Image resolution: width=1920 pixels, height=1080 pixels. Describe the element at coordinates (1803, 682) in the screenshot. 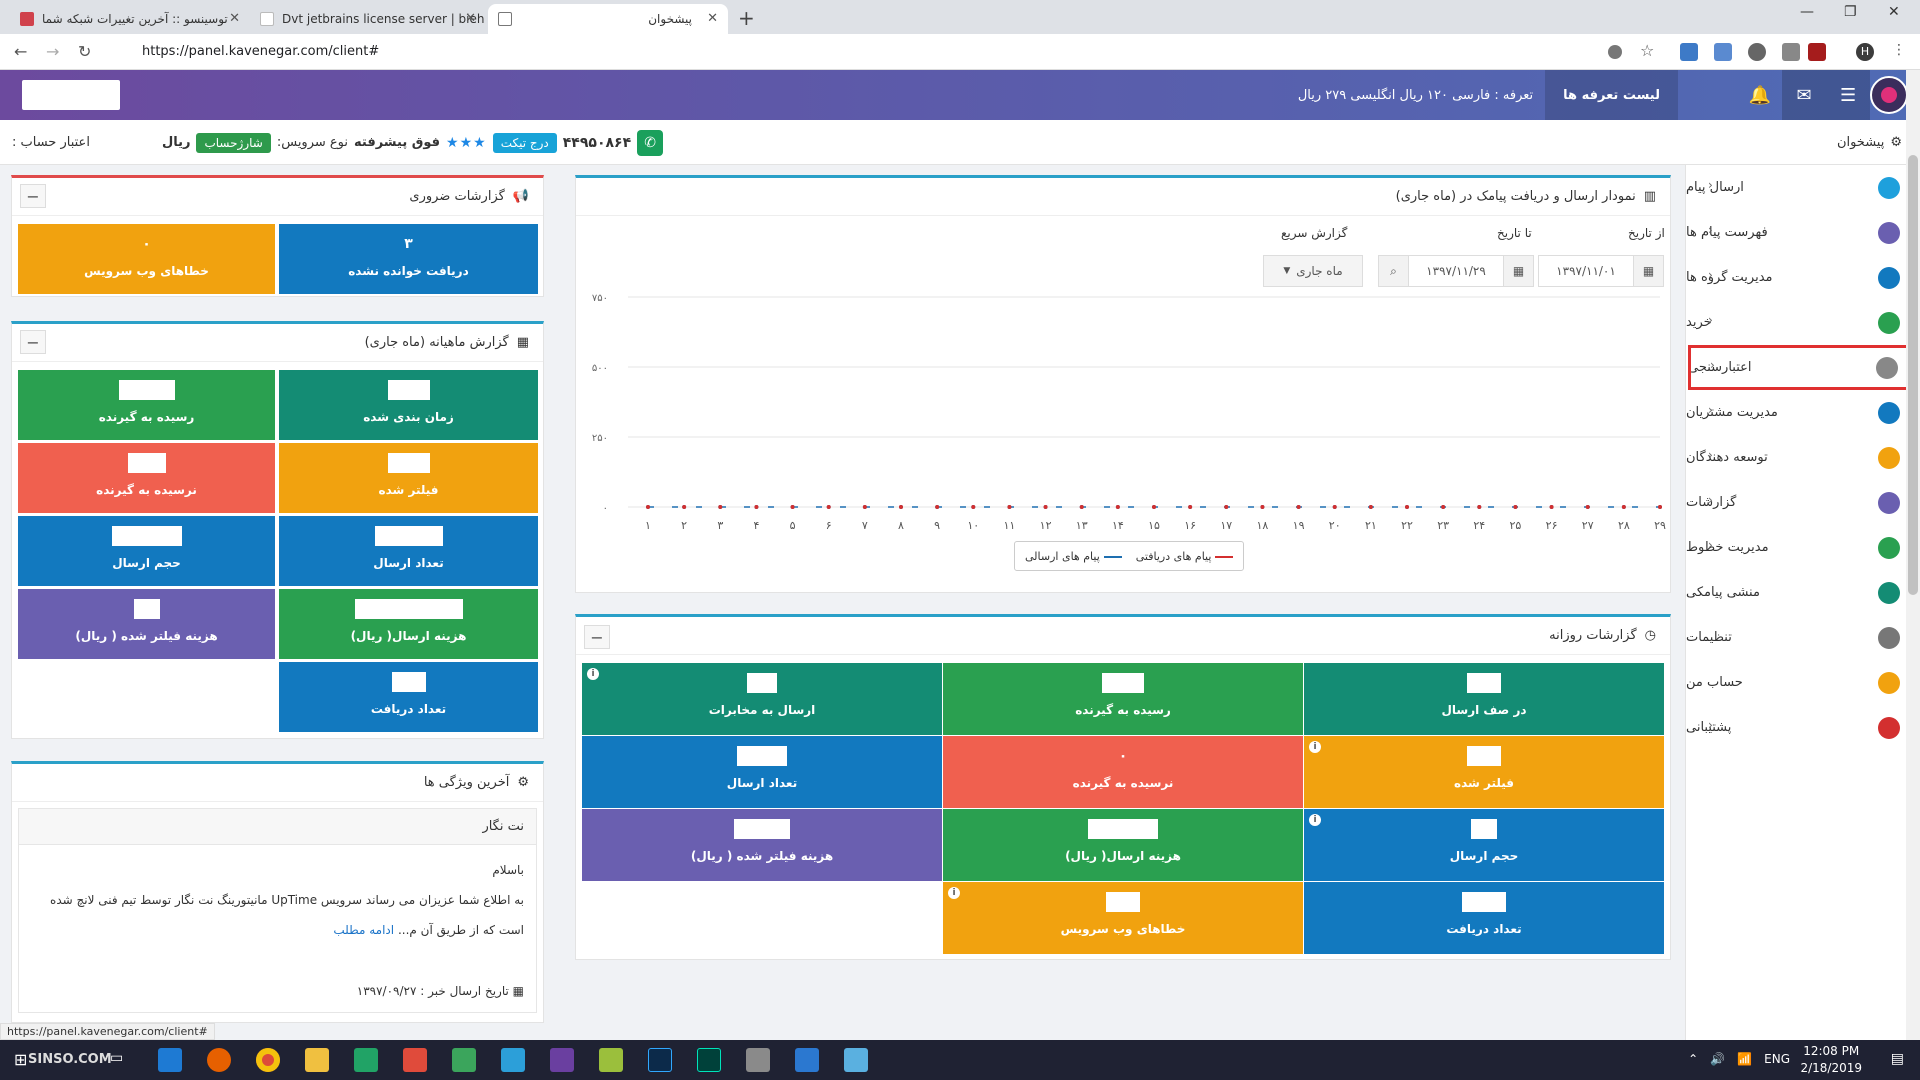

I see `sidebar-item-12: حساب من` at that location.